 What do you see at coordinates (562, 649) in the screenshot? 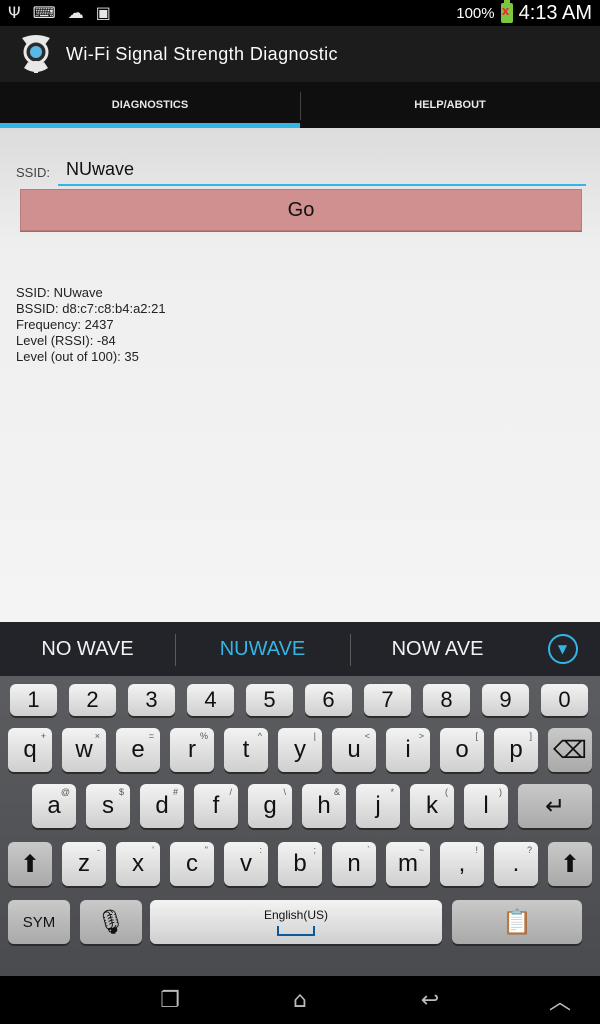
I see `expand-suggestions-button: ▼` at bounding box center [562, 649].